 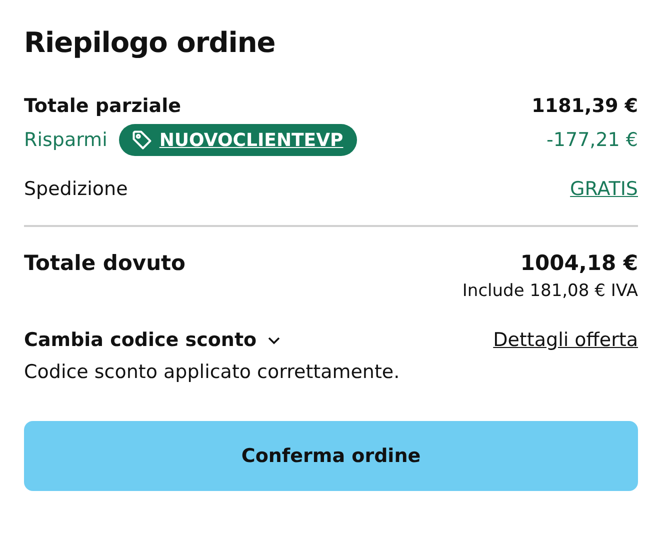 What do you see at coordinates (565, 340) in the screenshot?
I see `offer-details-link: Dettagli offerta` at bounding box center [565, 340].